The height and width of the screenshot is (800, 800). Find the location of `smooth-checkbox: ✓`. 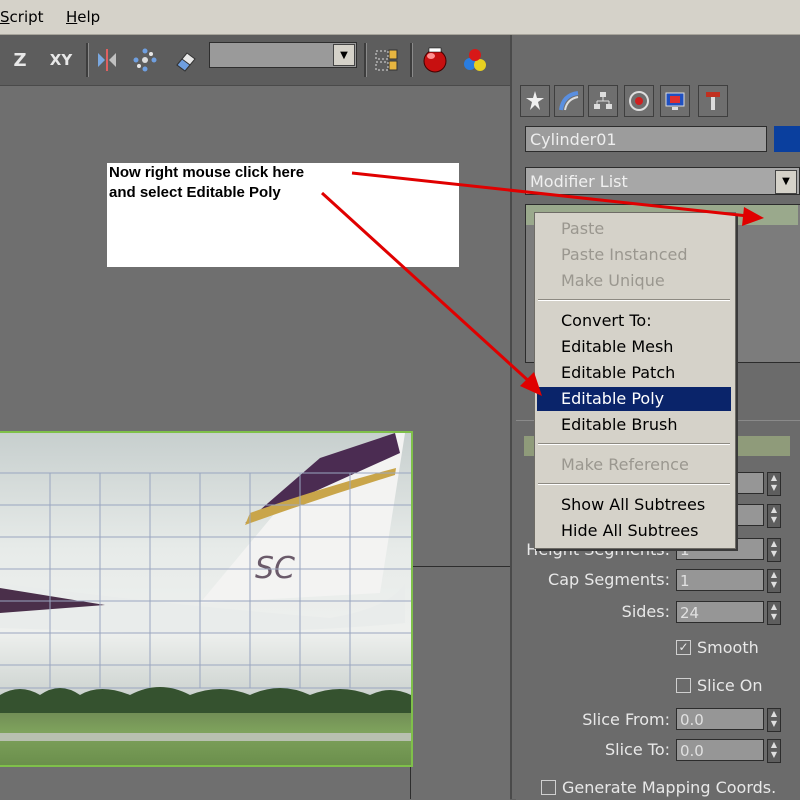

smooth-checkbox: ✓ is located at coordinates (683, 647).